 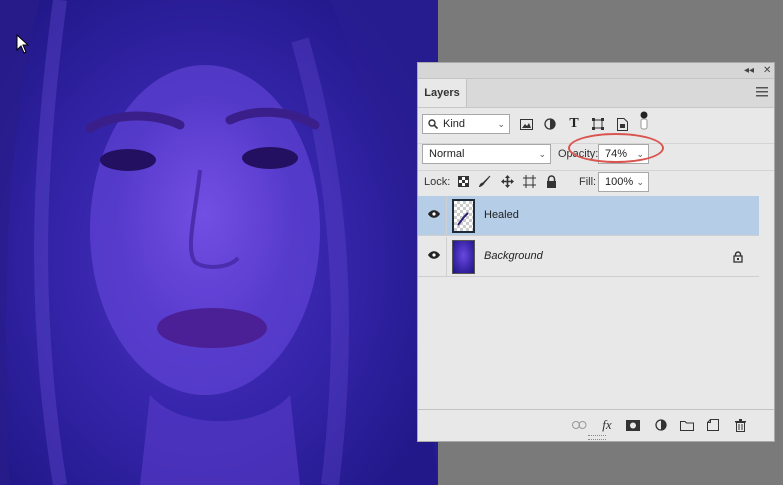 What do you see at coordinates (622, 124) in the screenshot?
I see `smart-object-filter-icon` at bounding box center [622, 124].